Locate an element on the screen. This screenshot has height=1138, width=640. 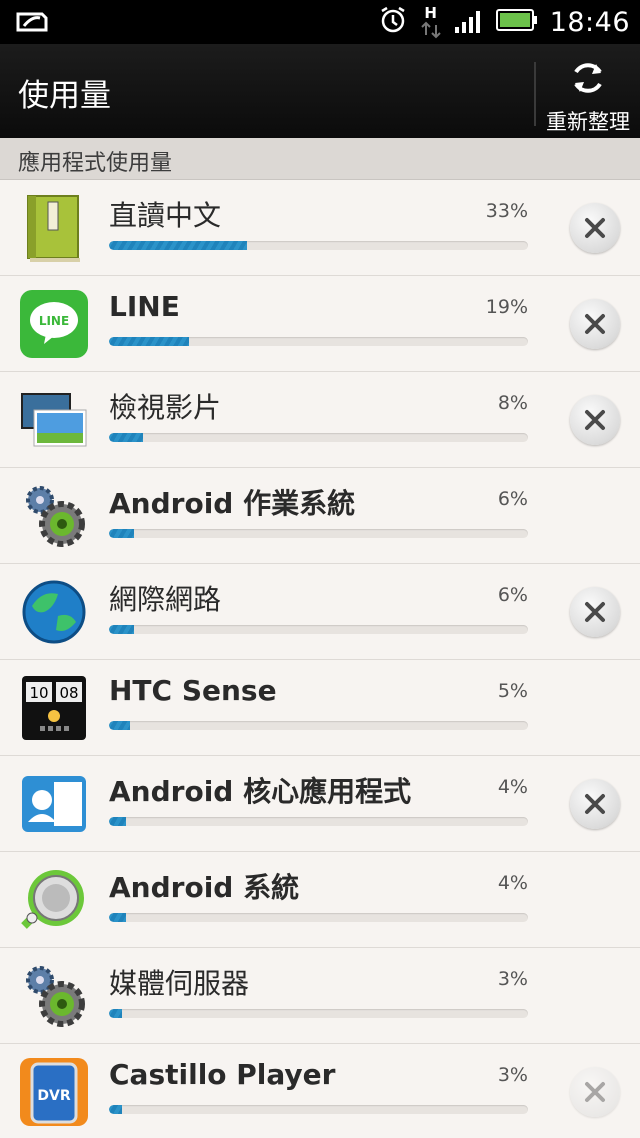
usage-percent: 19% is located at coordinates (506, 307).